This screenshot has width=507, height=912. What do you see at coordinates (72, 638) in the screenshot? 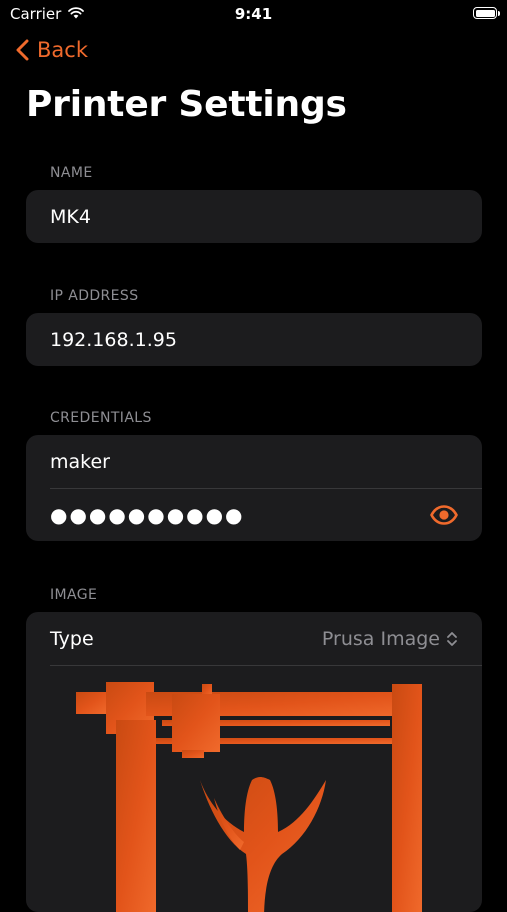
I see `type-label: Type` at bounding box center [72, 638].